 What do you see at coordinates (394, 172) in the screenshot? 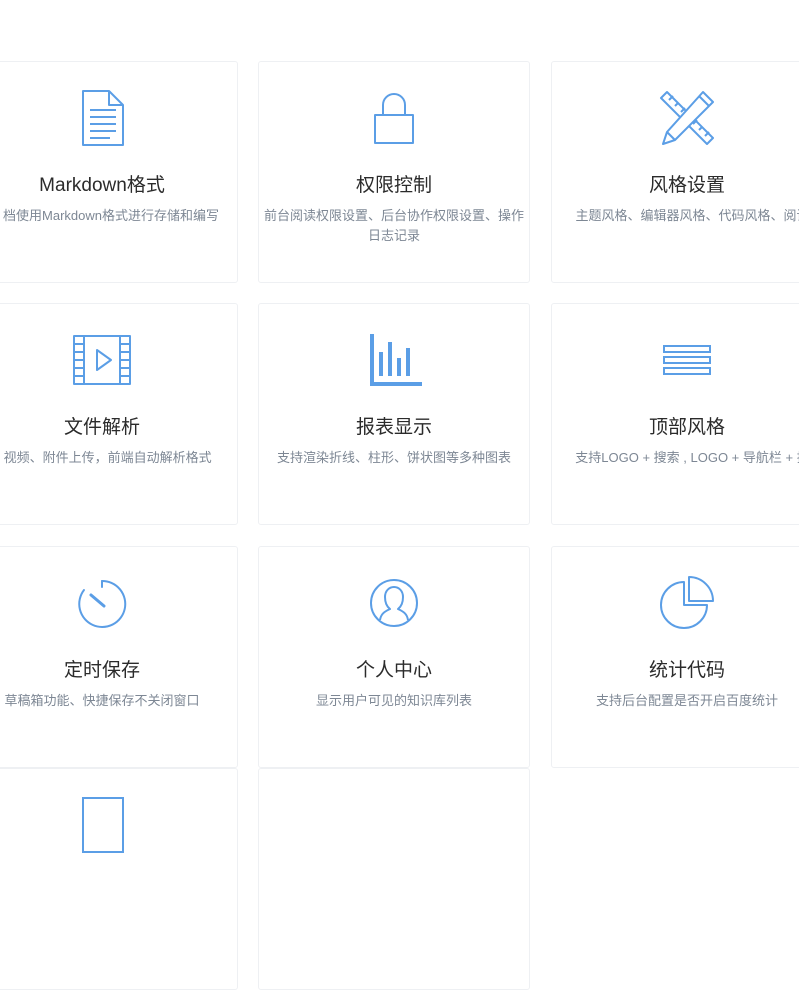
I see `feature-card-permission: 权限控制 前台阅读权限设置、后台协作权限设置、操作日志记录` at bounding box center [394, 172].